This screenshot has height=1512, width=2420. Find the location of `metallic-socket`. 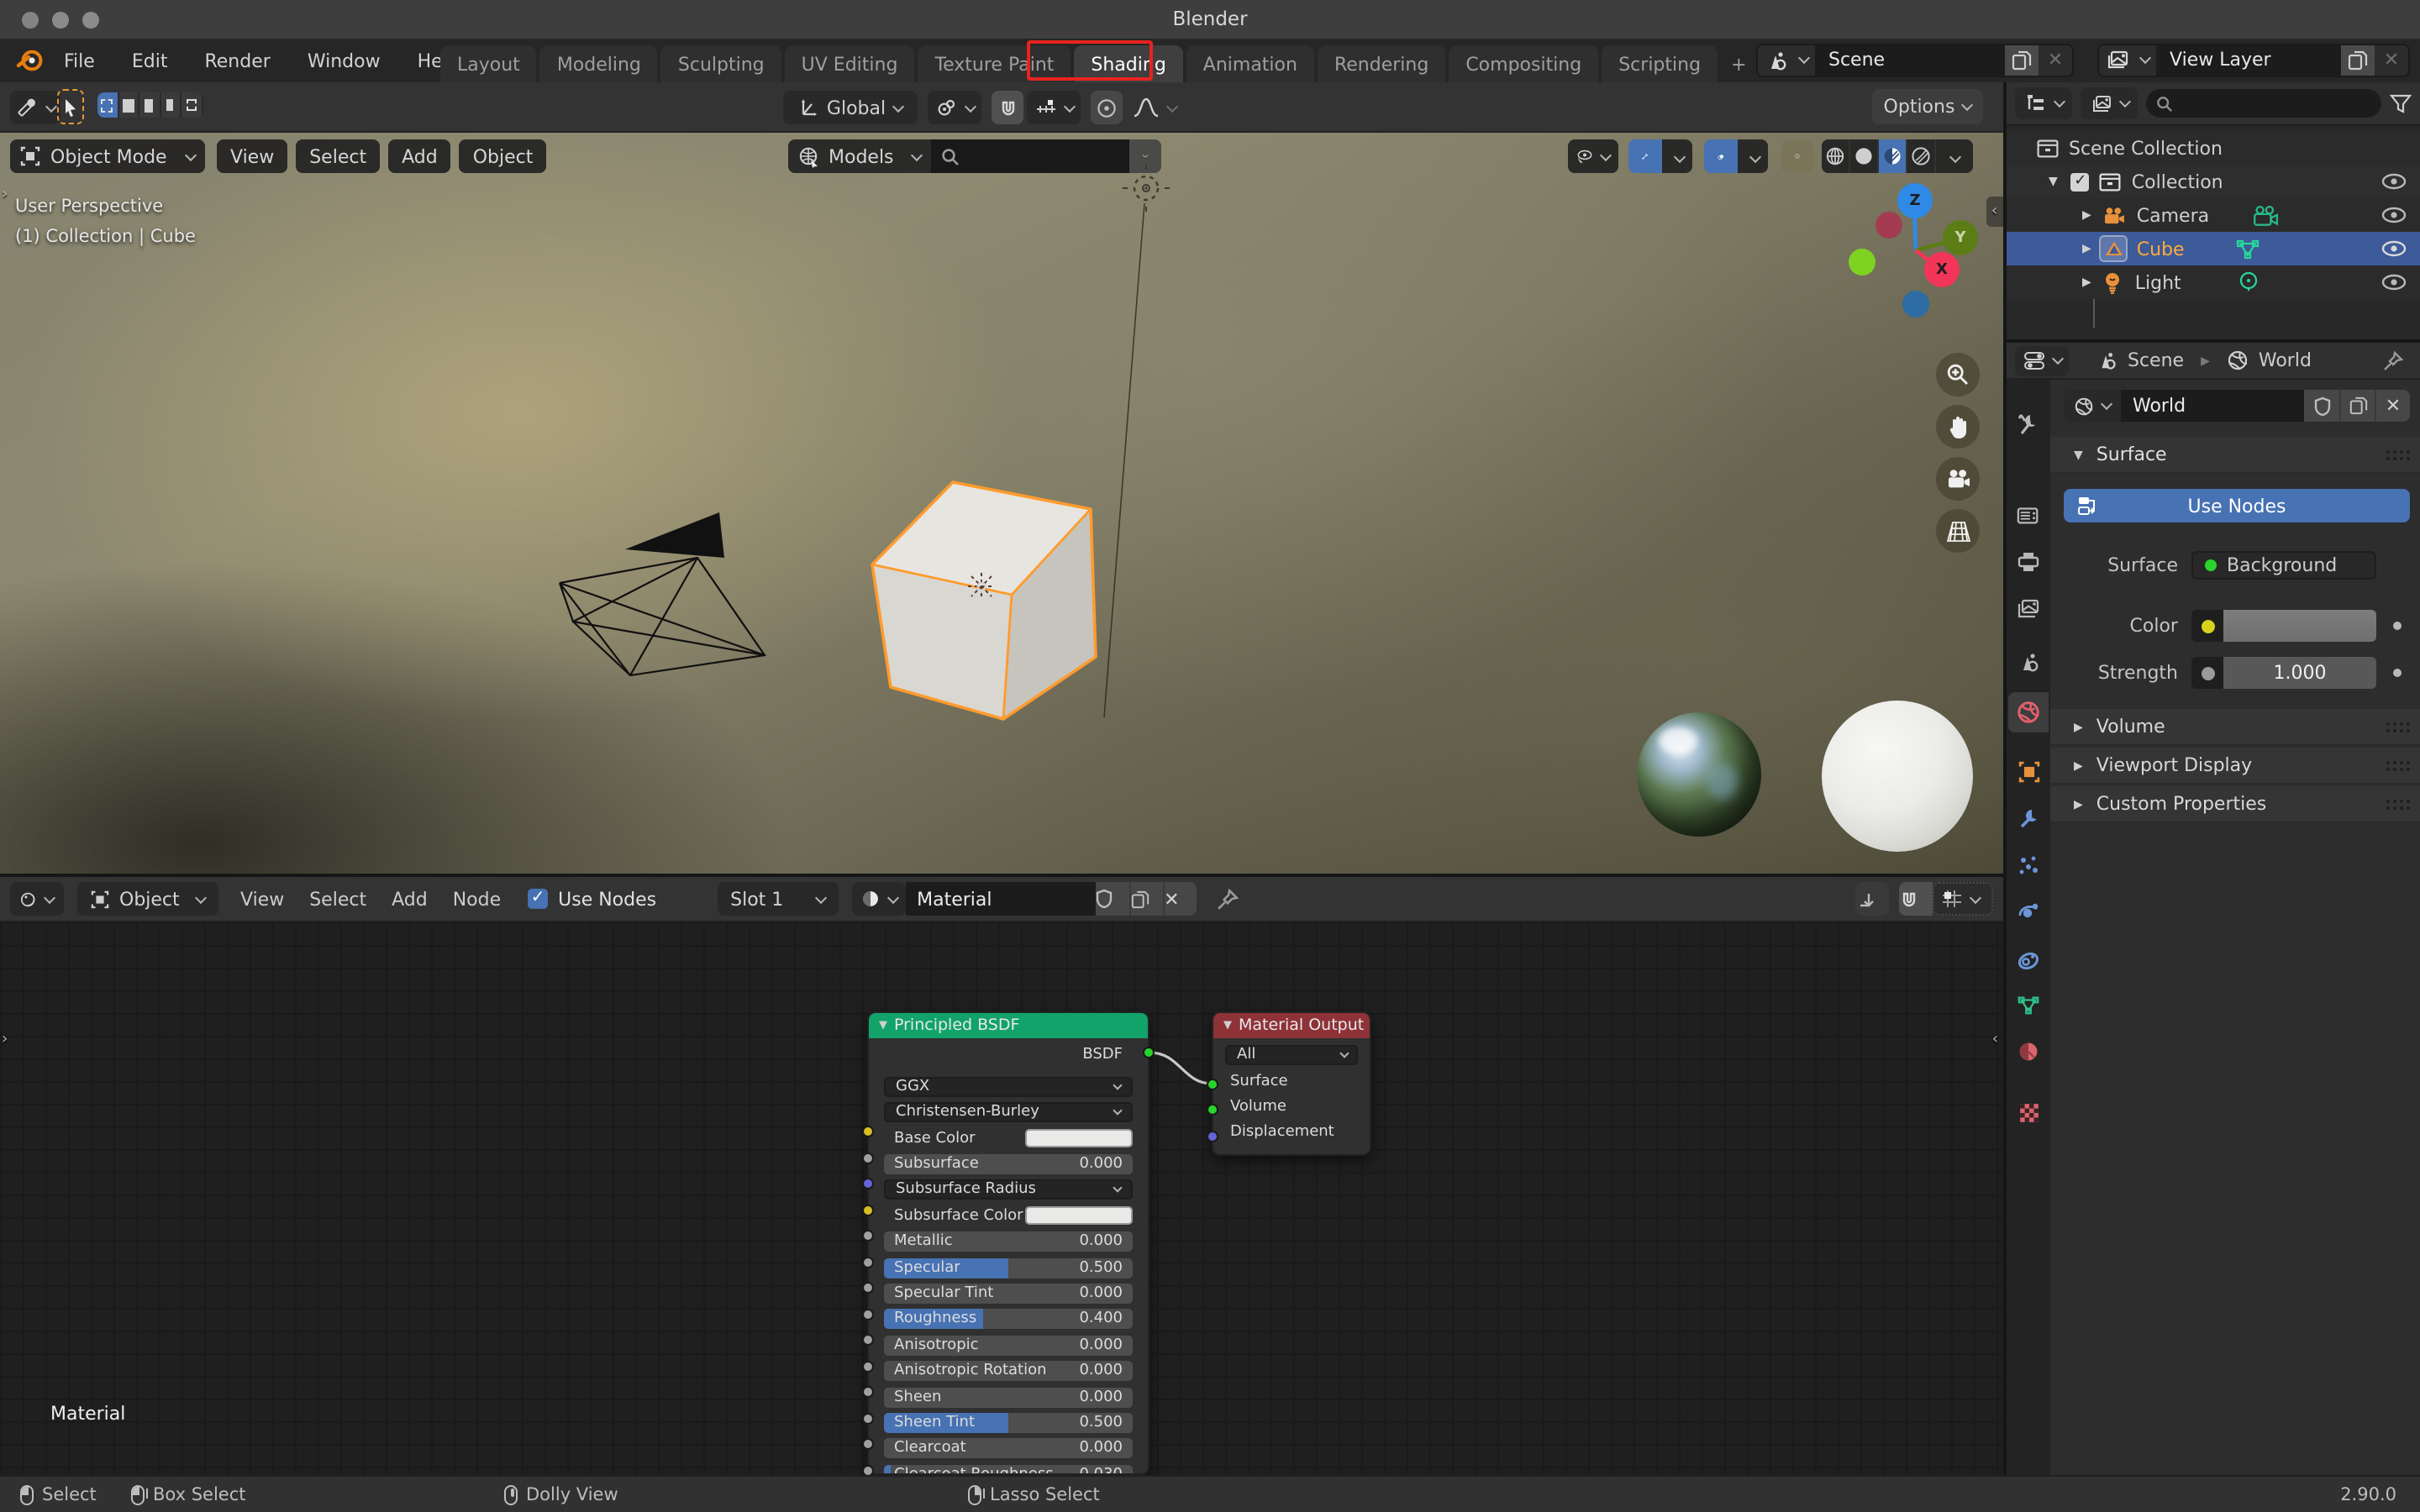

metallic-socket is located at coordinates (867, 1236).